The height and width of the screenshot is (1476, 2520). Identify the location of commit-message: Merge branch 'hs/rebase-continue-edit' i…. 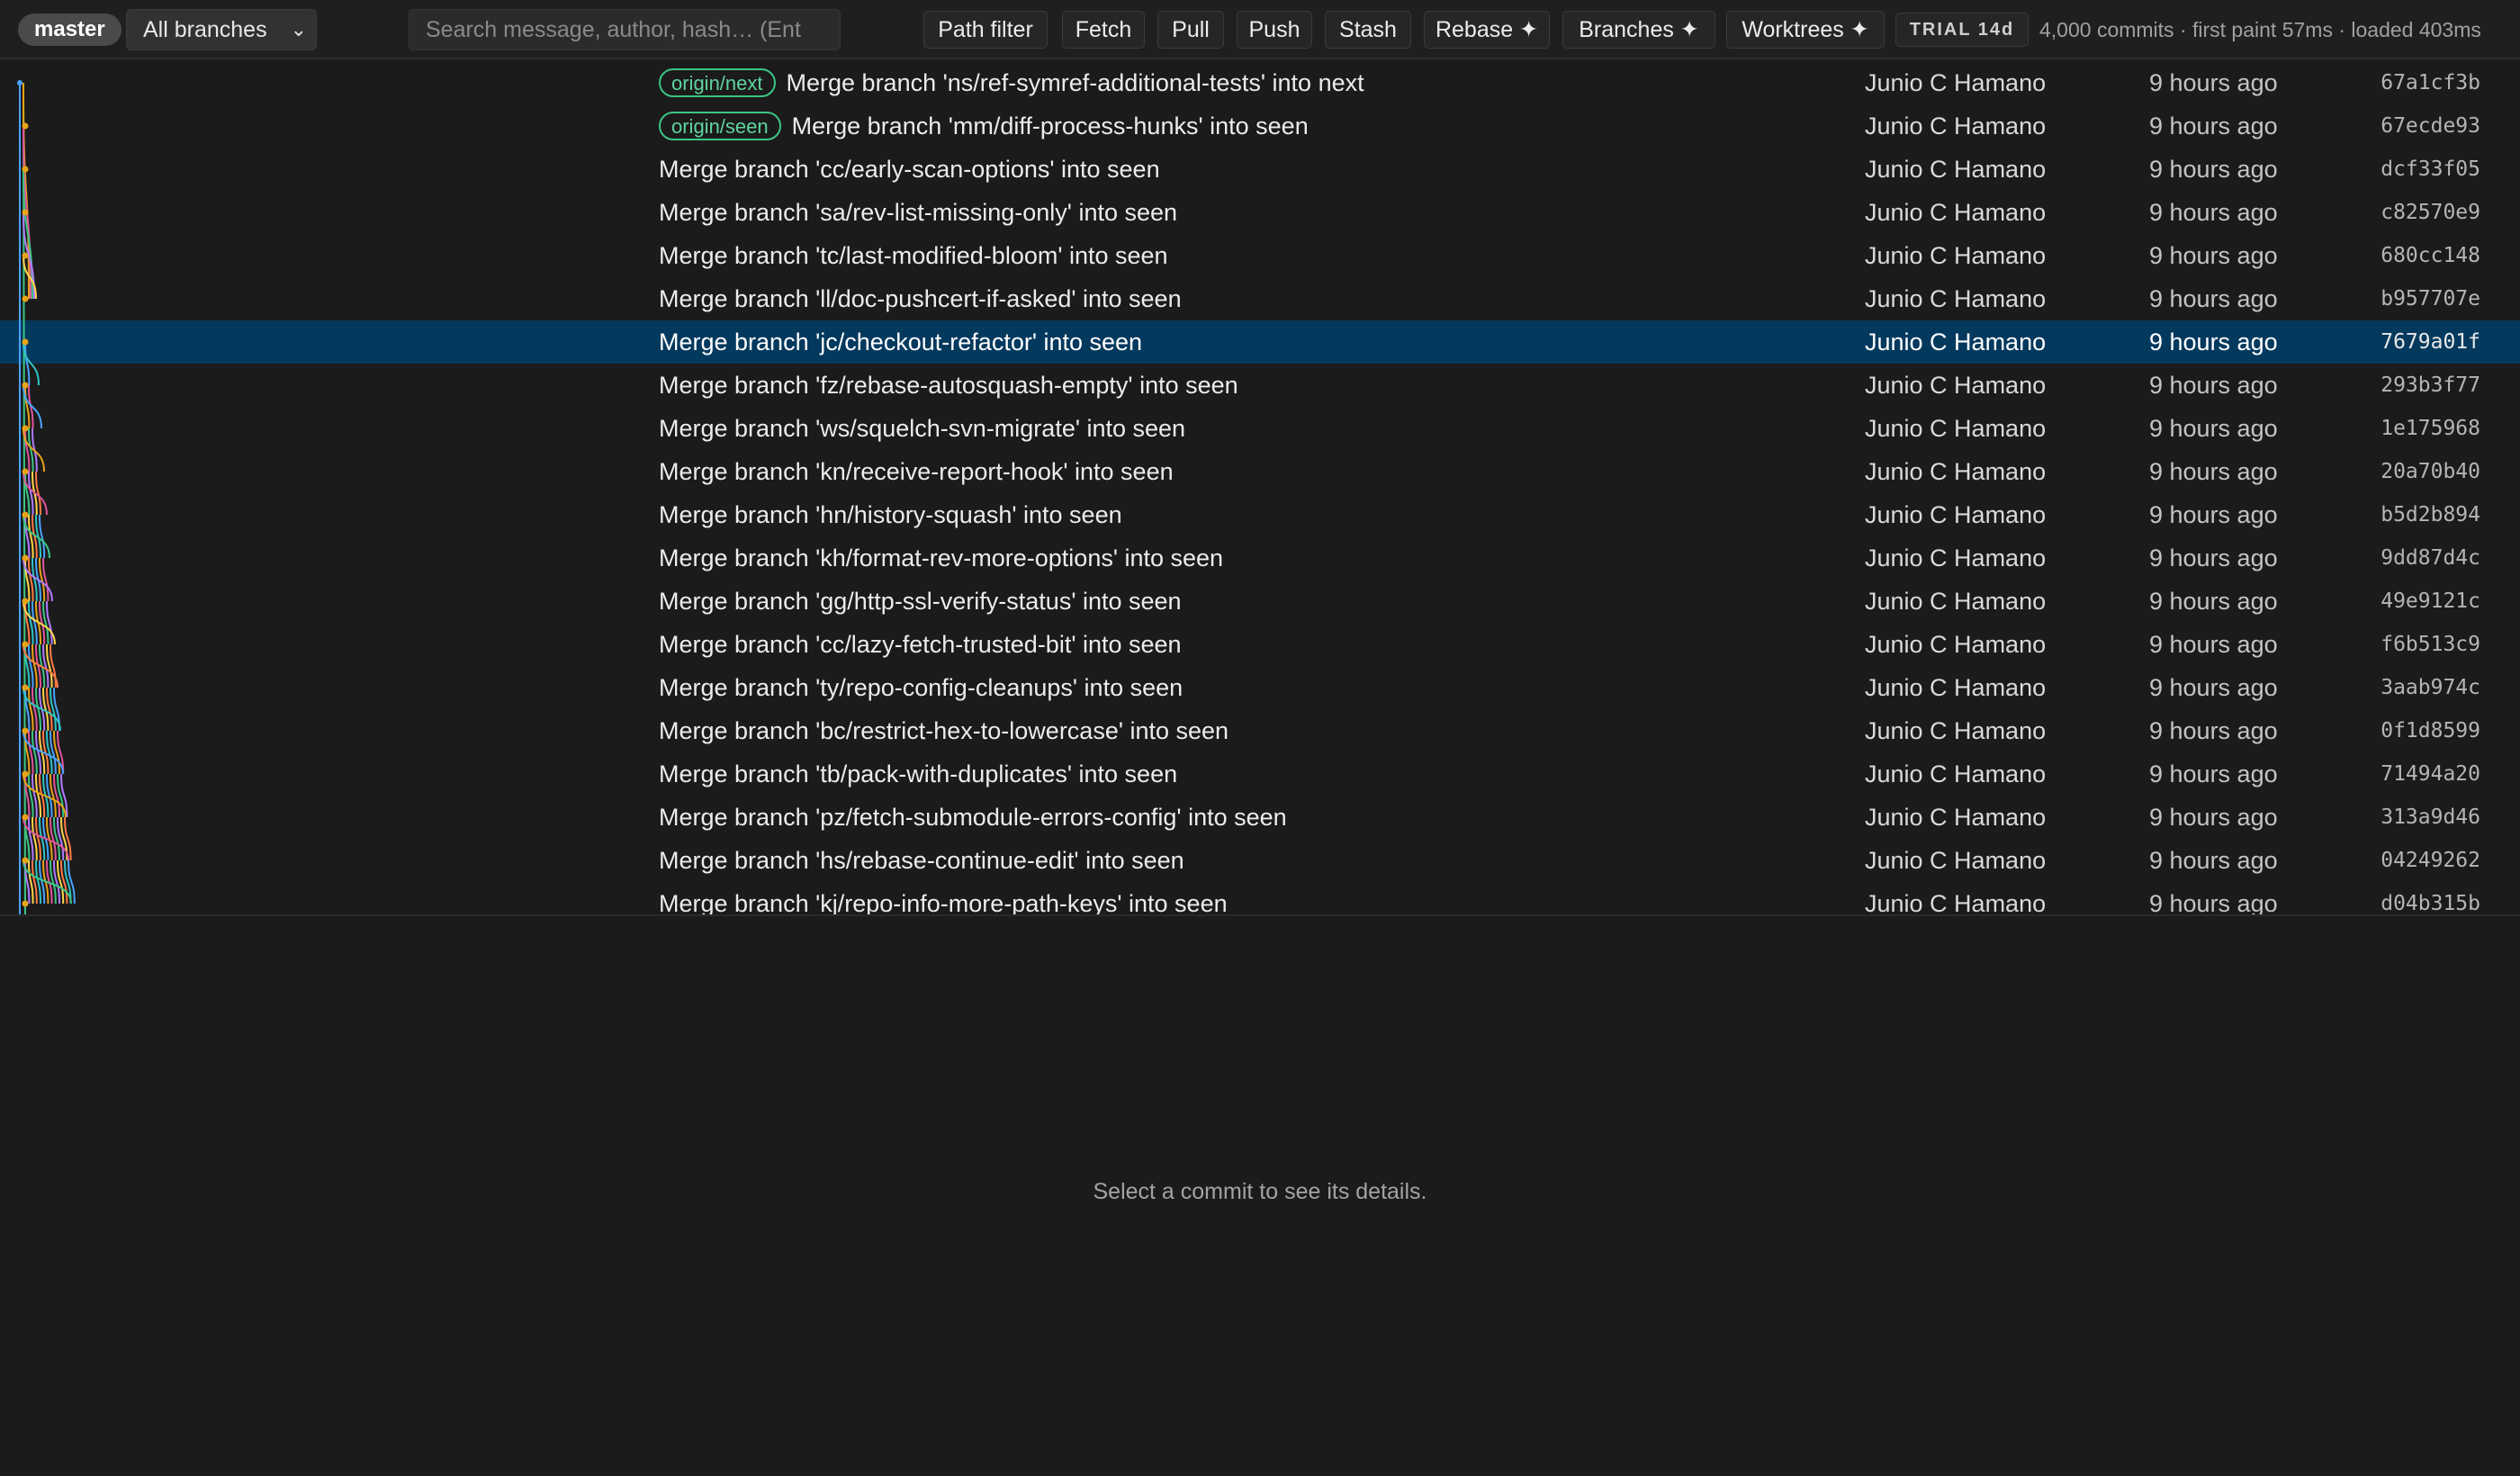
(921, 861).